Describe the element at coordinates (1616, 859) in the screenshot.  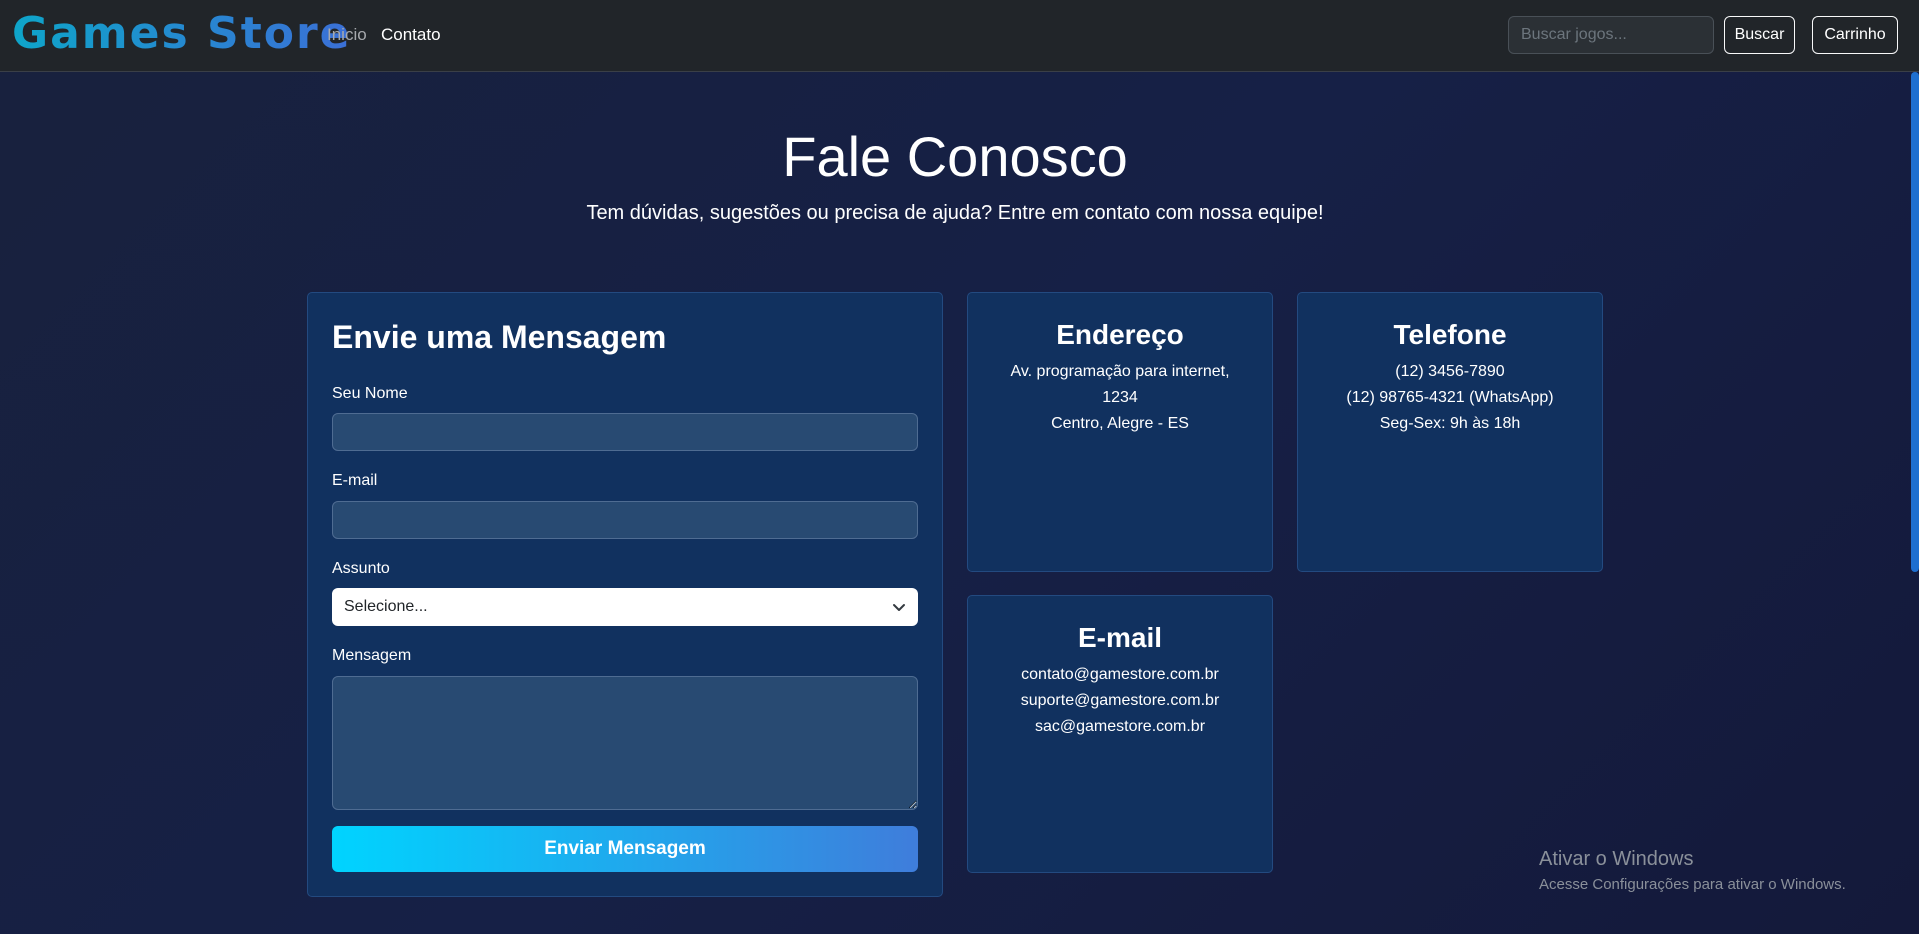
I see `windows-activation-title: Ativar o Windows` at that location.